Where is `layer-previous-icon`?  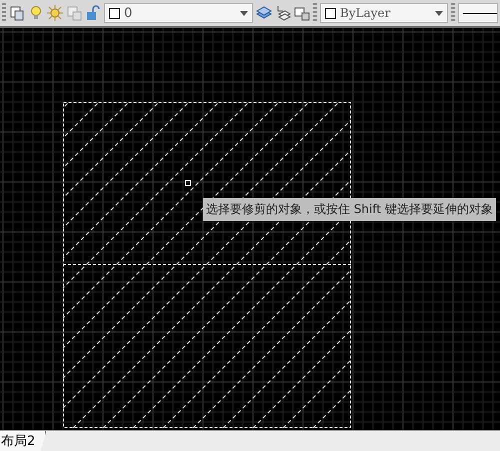
layer-previous-icon is located at coordinates (283, 13).